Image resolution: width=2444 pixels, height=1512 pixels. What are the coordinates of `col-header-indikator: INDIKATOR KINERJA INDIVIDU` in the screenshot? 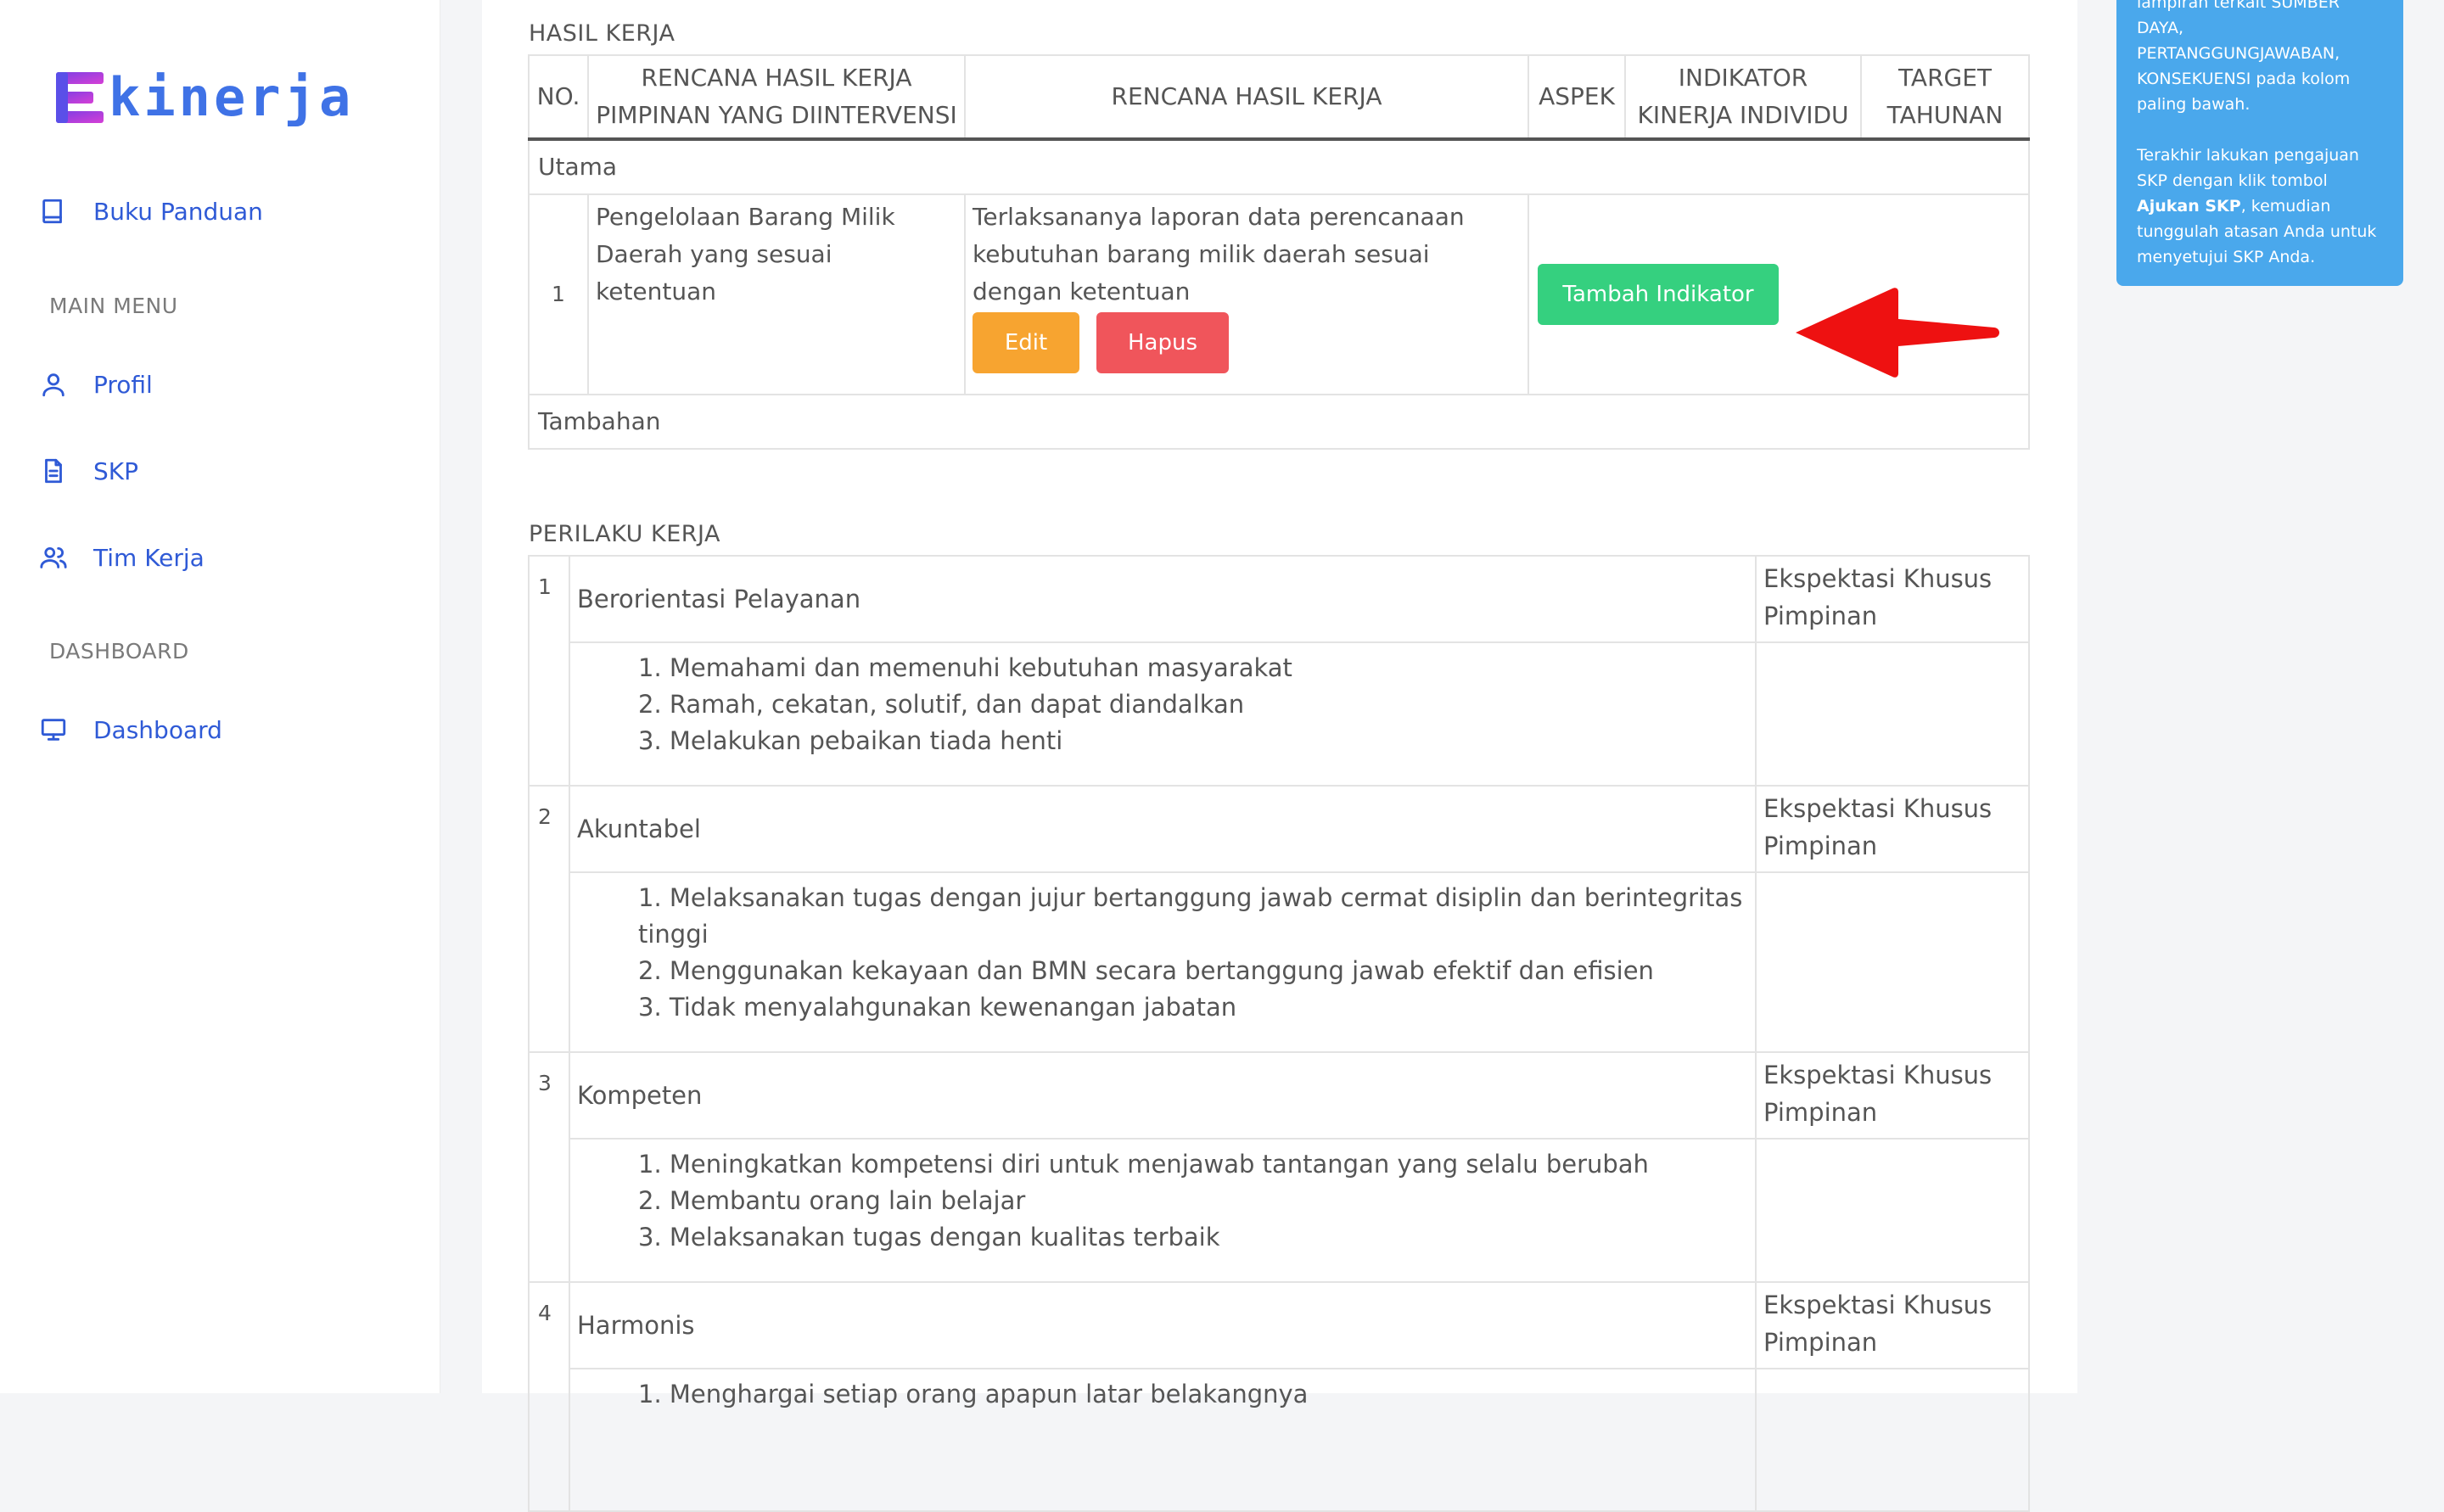 It's located at (1743, 98).